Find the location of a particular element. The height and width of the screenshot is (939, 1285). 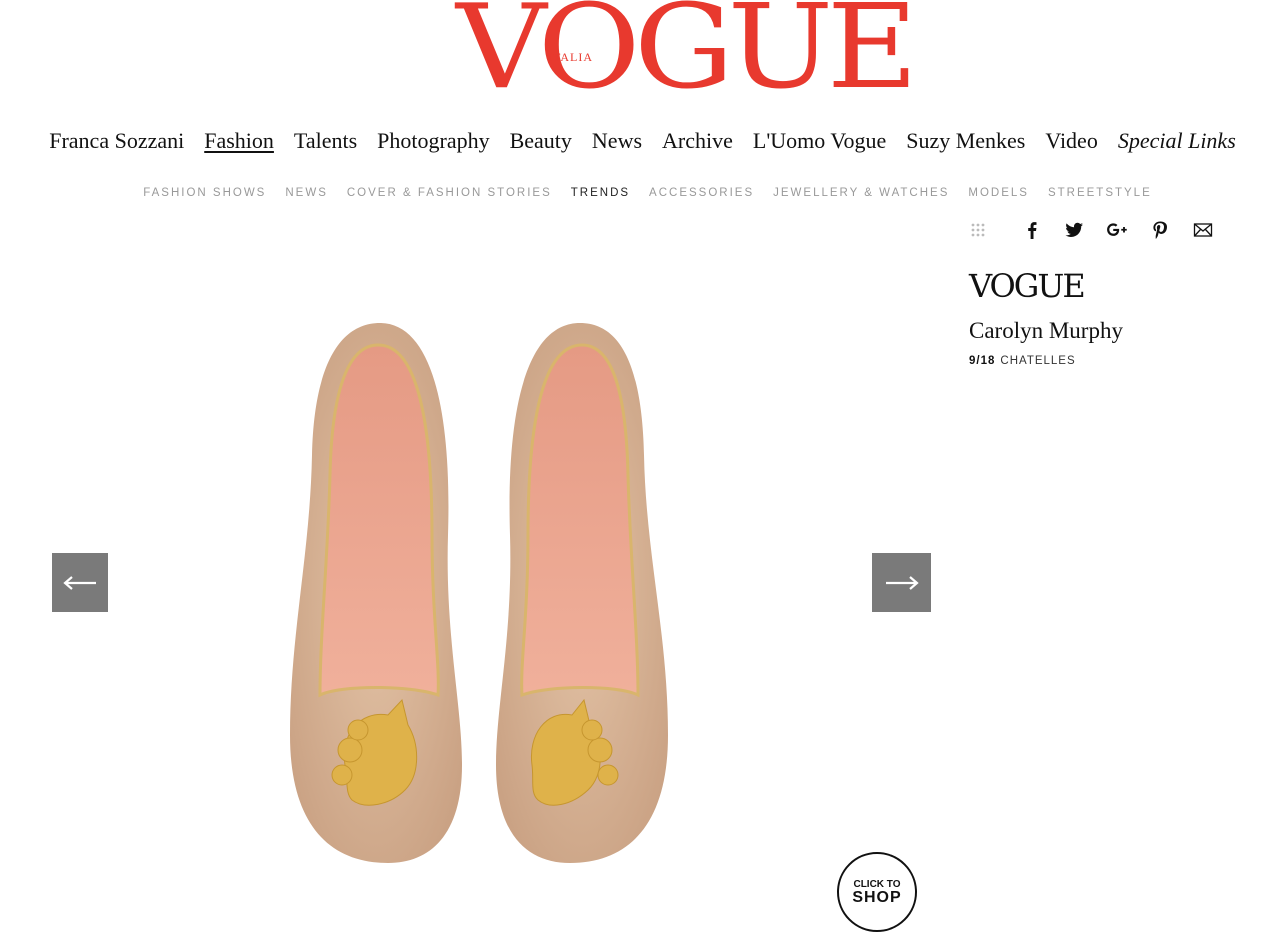

google-plus-icon is located at coordinates (1117, 230).